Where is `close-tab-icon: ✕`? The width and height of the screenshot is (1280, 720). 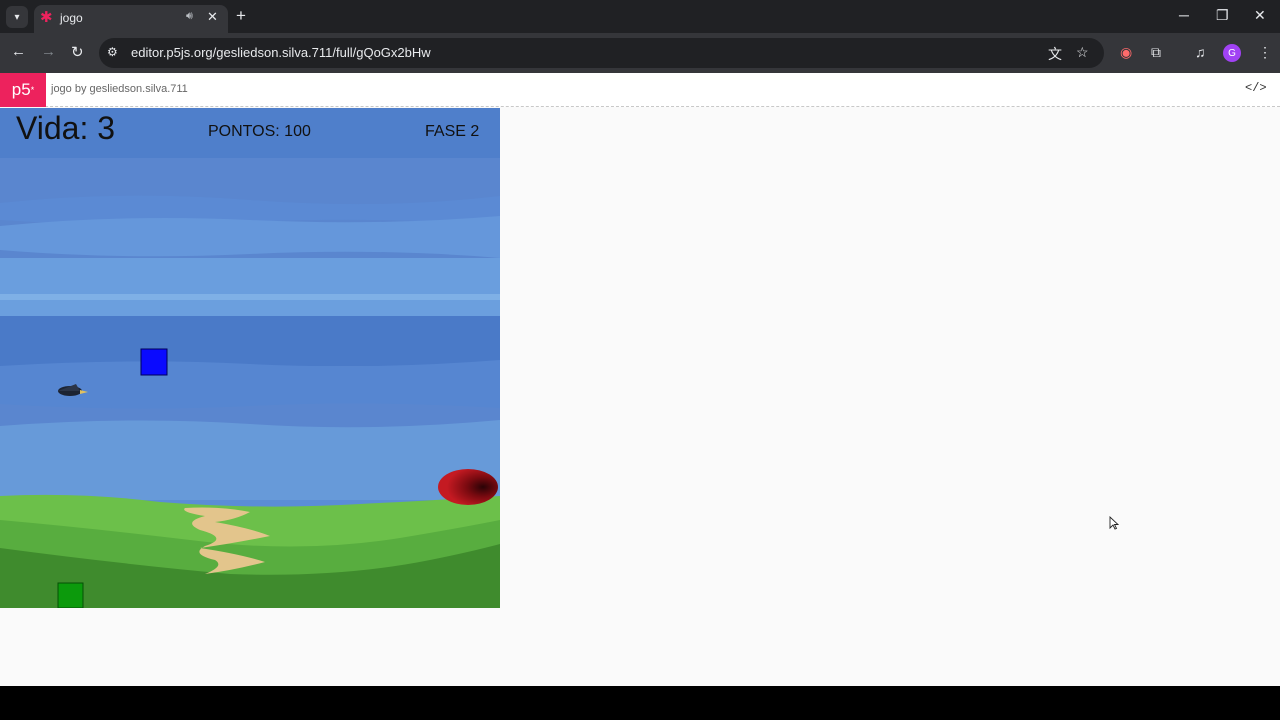
close-tab-icon: ✕ is located at coordinates (212, 17).